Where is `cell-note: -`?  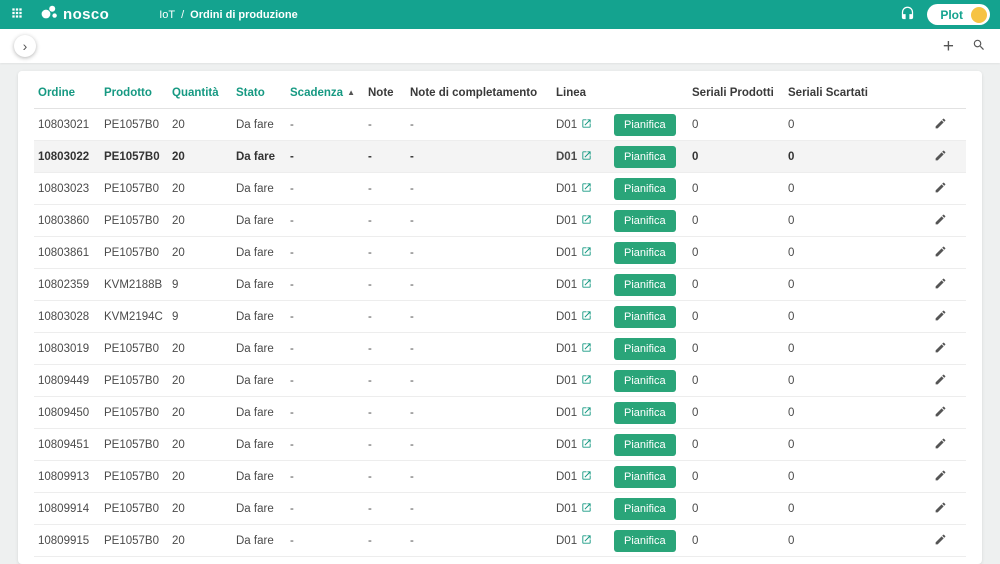
cell-note: - is located at coordinates (385, 380).